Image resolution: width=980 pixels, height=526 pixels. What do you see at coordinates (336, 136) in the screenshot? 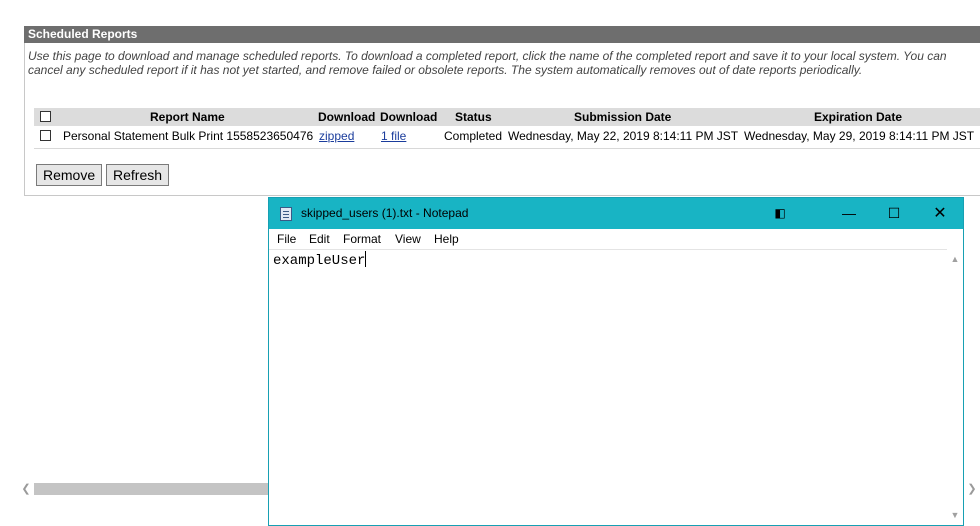
I see `download-zipped-link: zipped` at bounding box center [336, 136].